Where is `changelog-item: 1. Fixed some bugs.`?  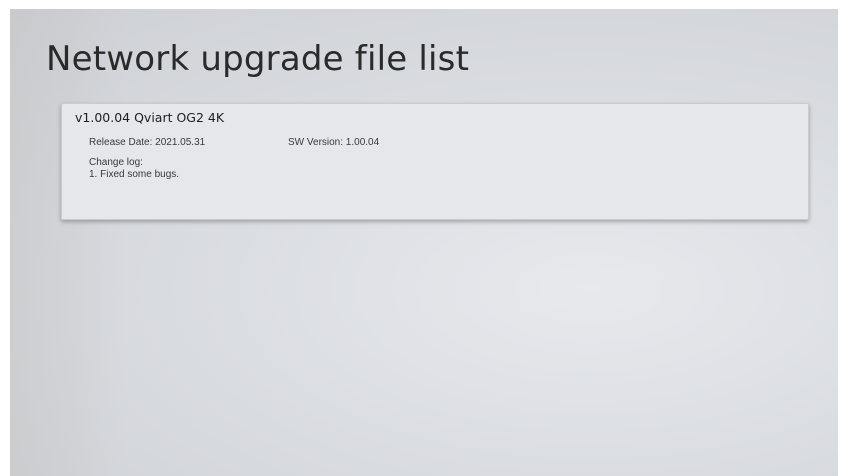 changelog-item: 1. Fixed some bugs. is located at coordinates (134, 174).